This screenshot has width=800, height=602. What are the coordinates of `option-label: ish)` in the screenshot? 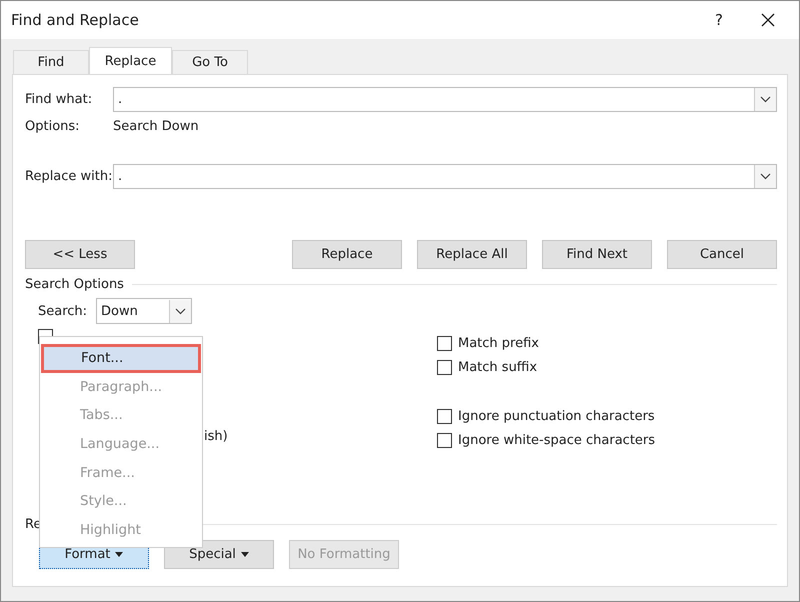 It's located at (216, 436).